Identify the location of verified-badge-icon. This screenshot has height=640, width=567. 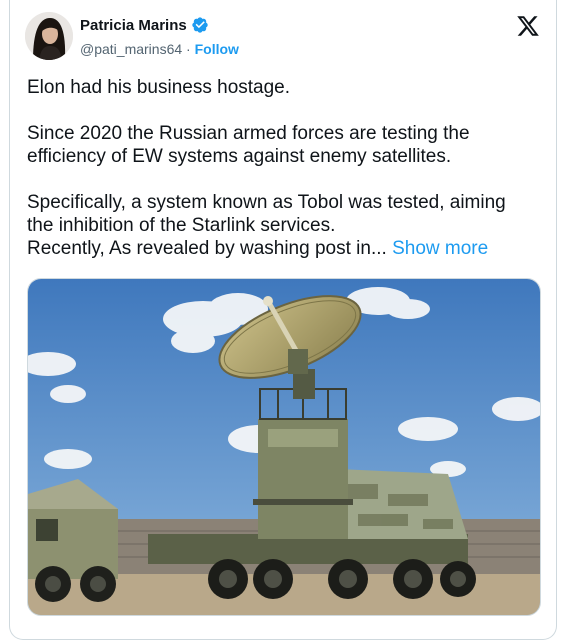
(200, 25).